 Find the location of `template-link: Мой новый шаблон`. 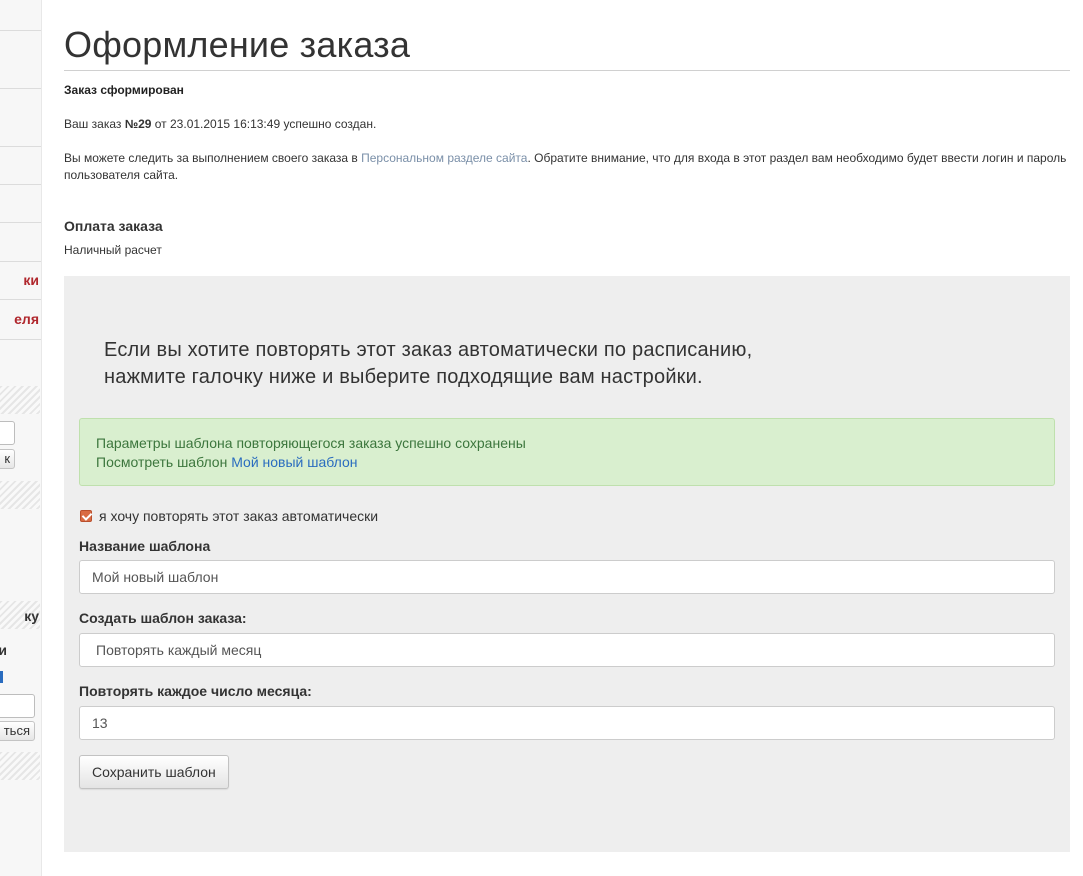

template-link: Мой новый шаблон is located at coordinates (294, 462).